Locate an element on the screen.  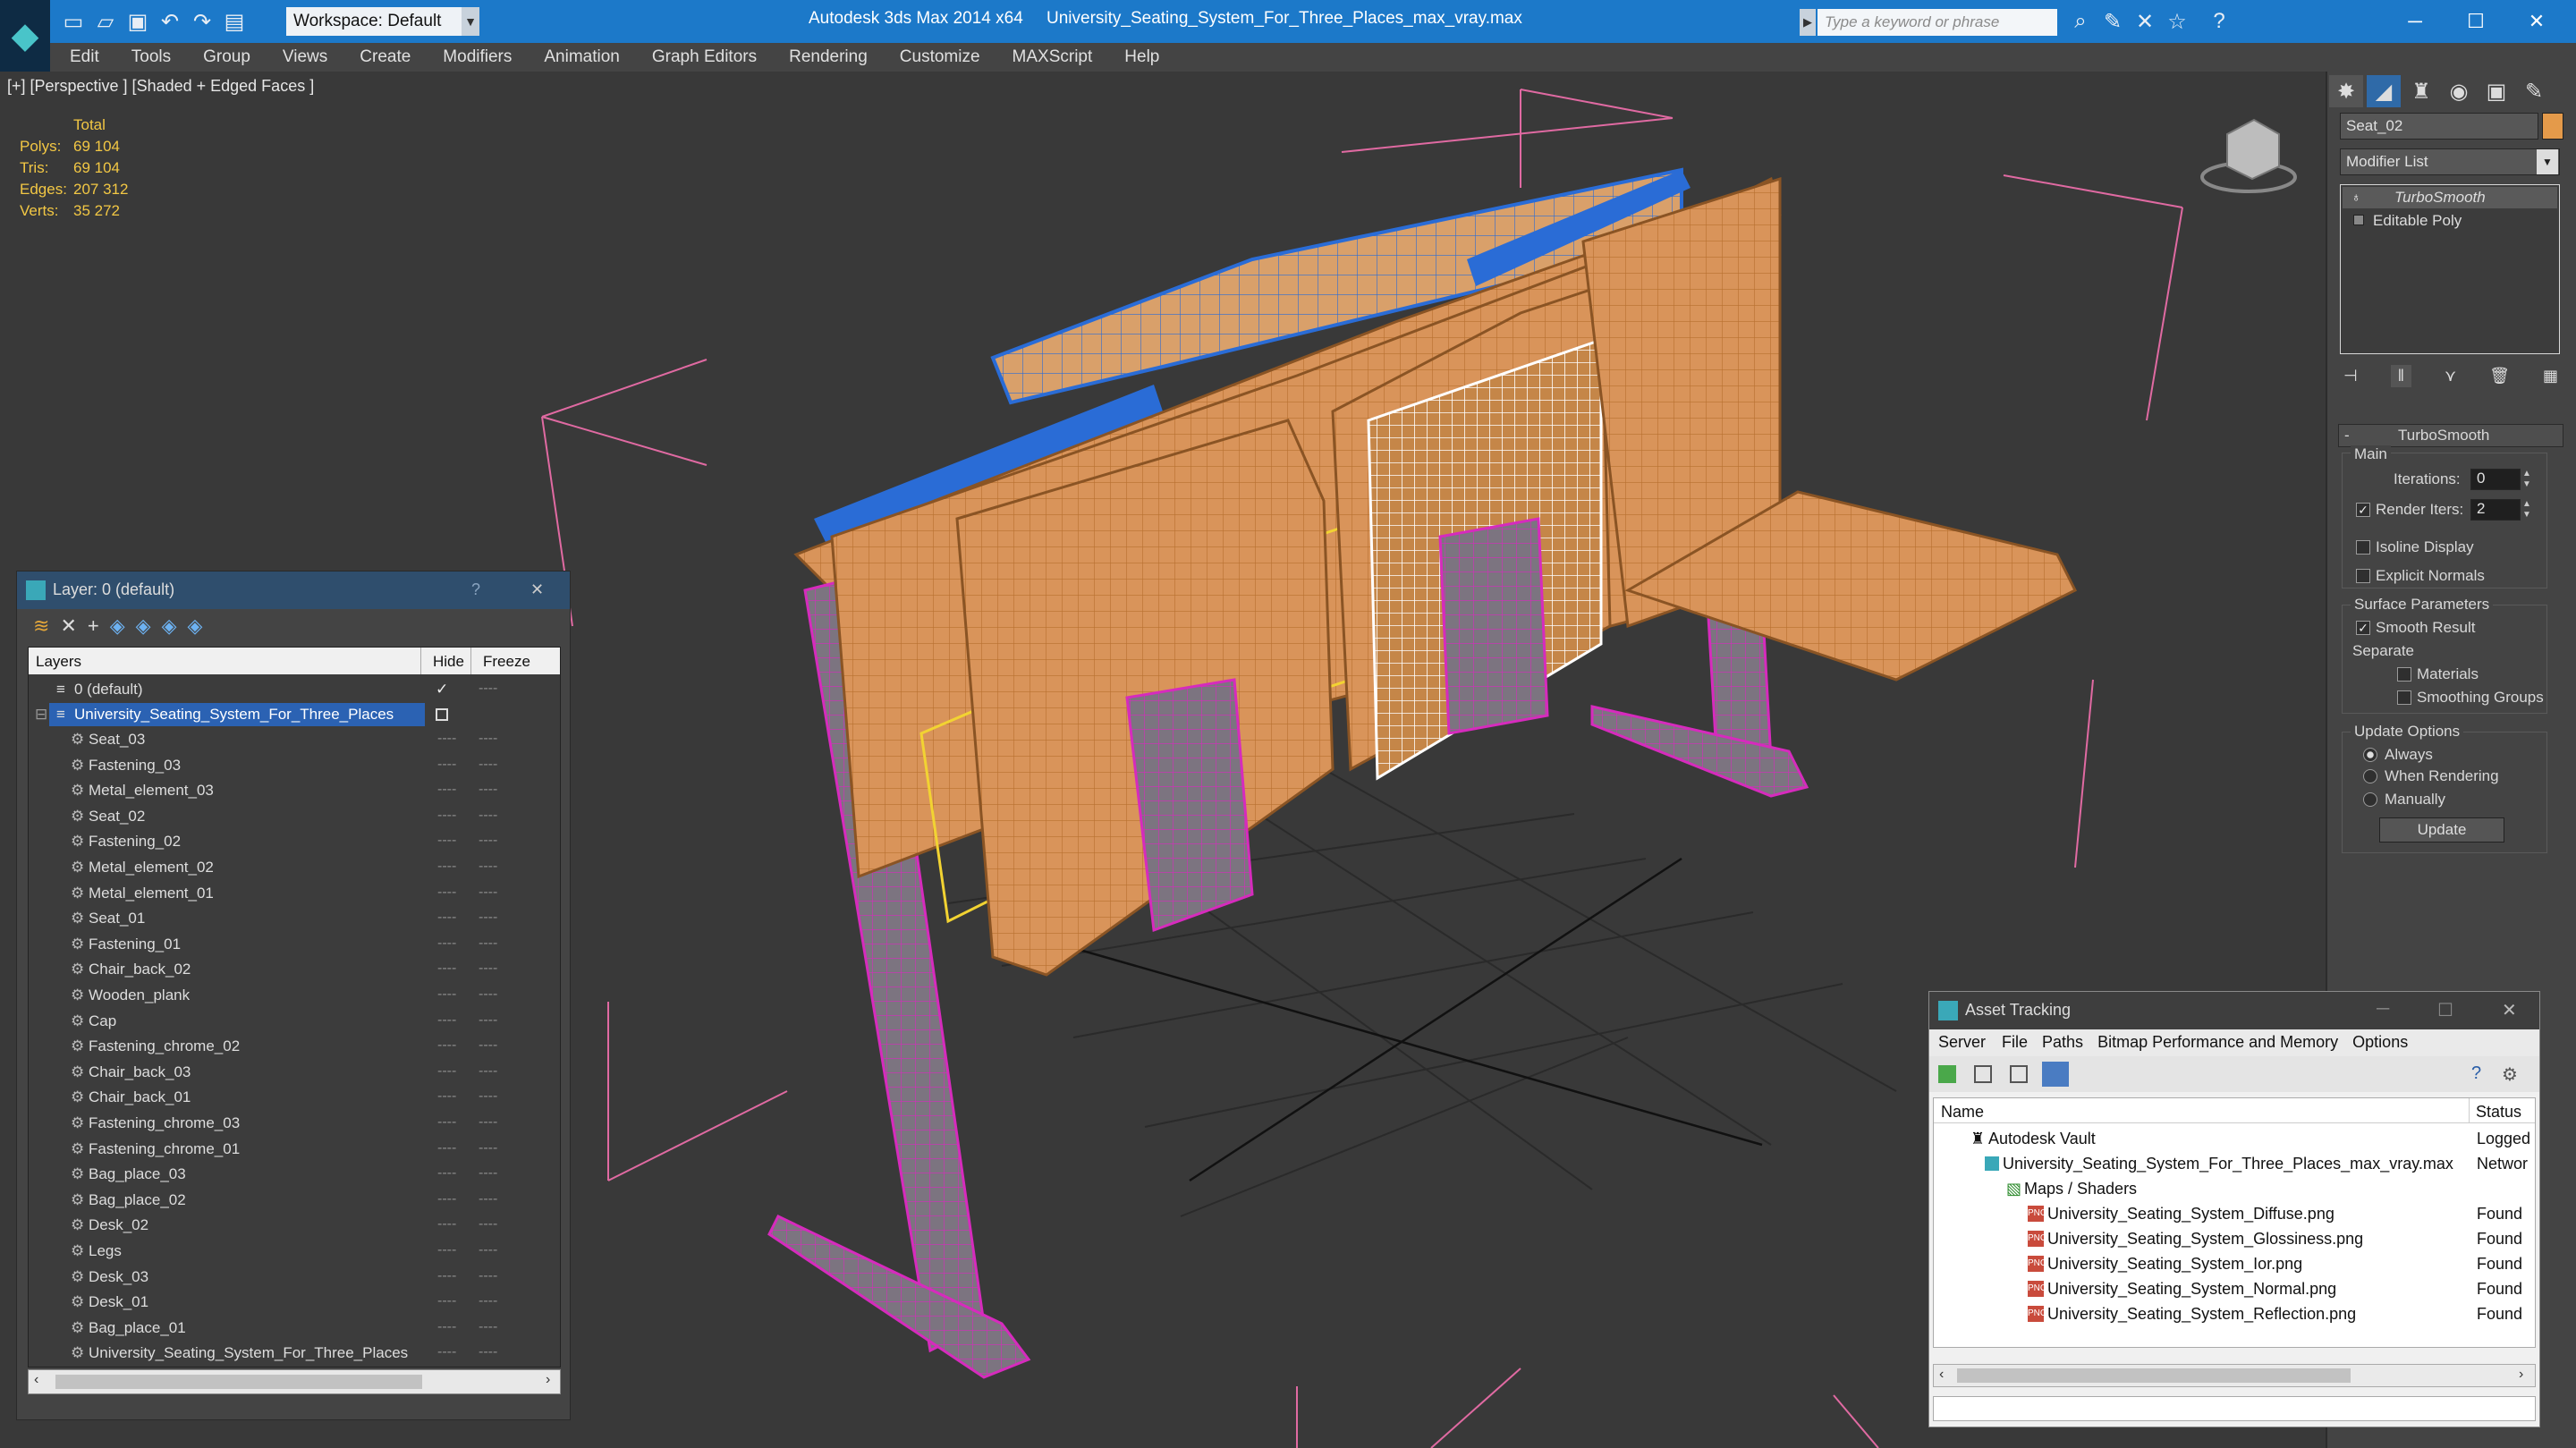
current-layer-box is located at coordinates (442, 714).